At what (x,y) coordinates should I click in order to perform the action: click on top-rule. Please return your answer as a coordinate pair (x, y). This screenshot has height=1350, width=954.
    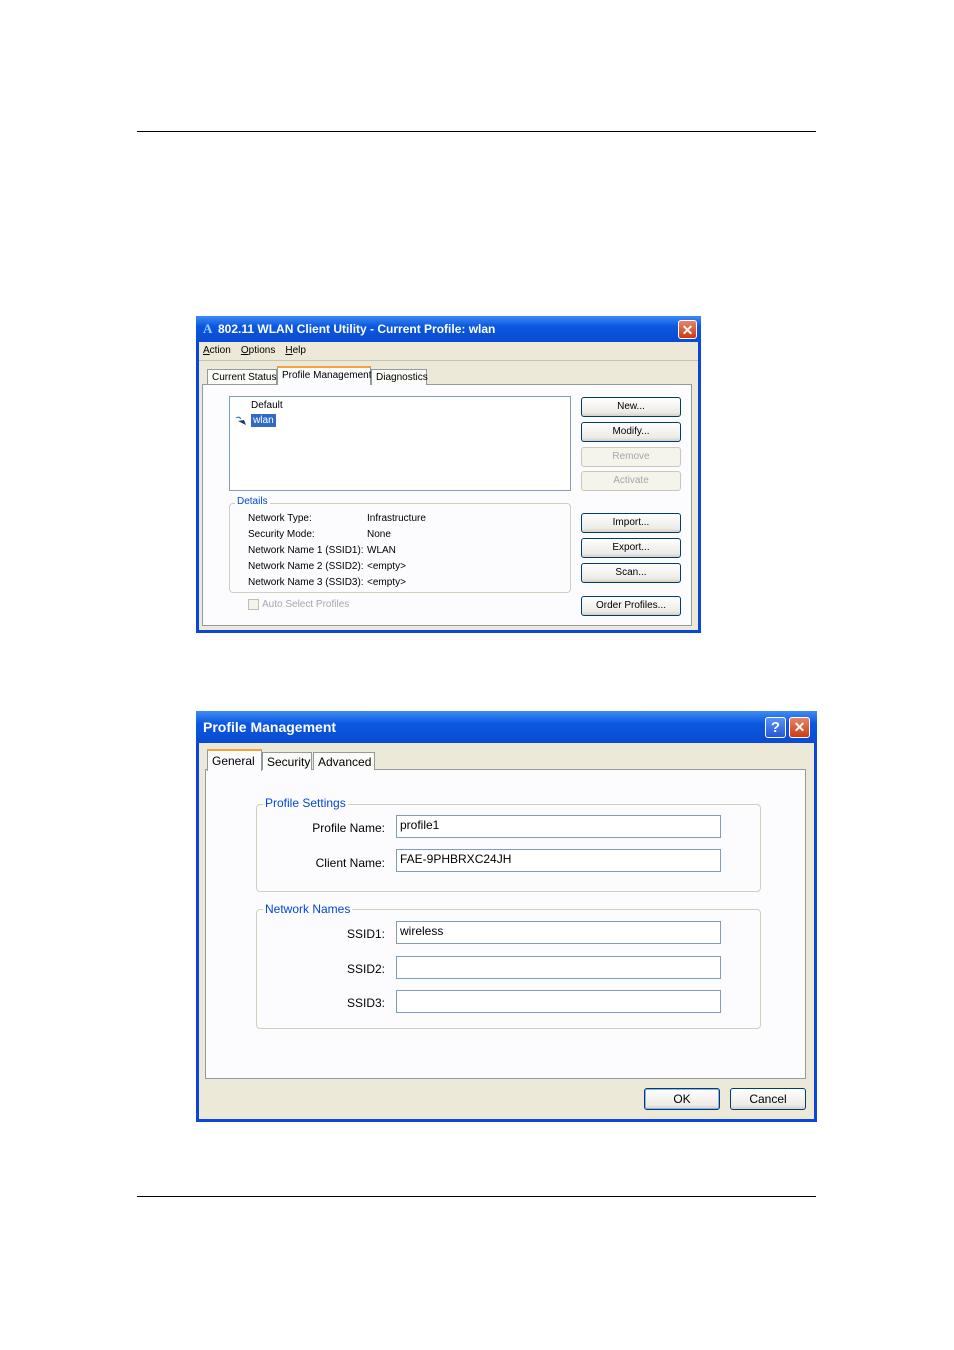
    Looking at the image, I should click on (476, 131).